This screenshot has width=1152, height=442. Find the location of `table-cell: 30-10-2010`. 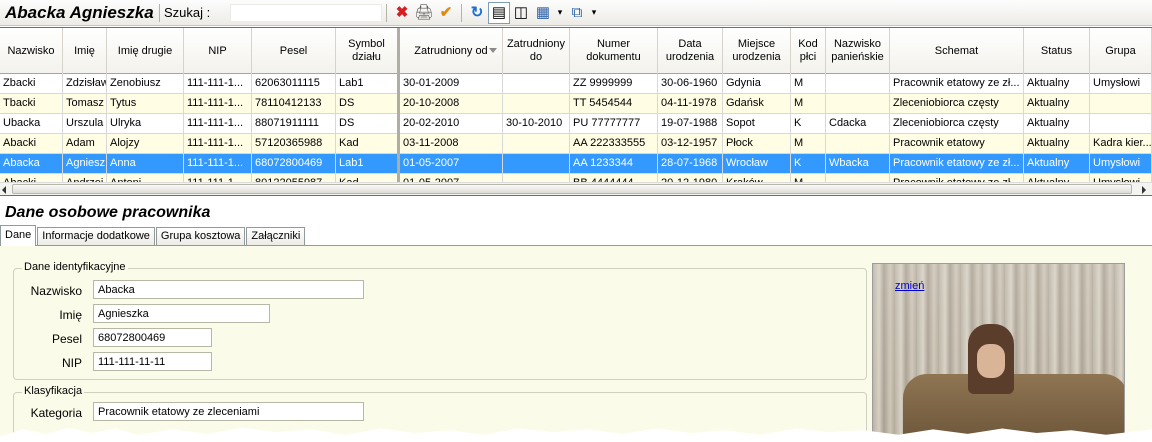

table-cell: 30-10-2010 is located at coordinates (536, 124).